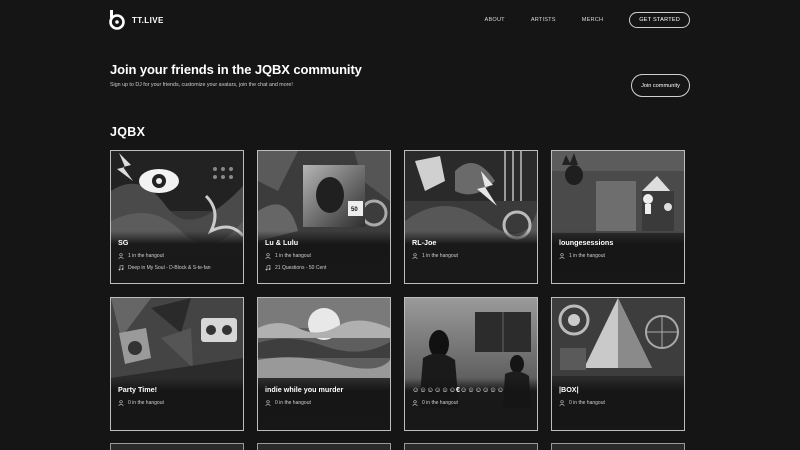  What do you see at coordinates (458, 389) in the screenshot?
I see `card-title: ☺☺☺☺☺☺€☺☺☺☺☺☺` at bounding box center [458, 389].